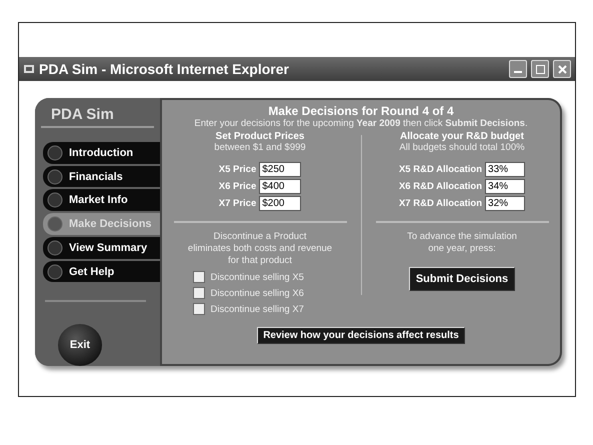 The width and height of the screenshot is (593, 445). I want to click on maximize-icon, so click(540, 69).